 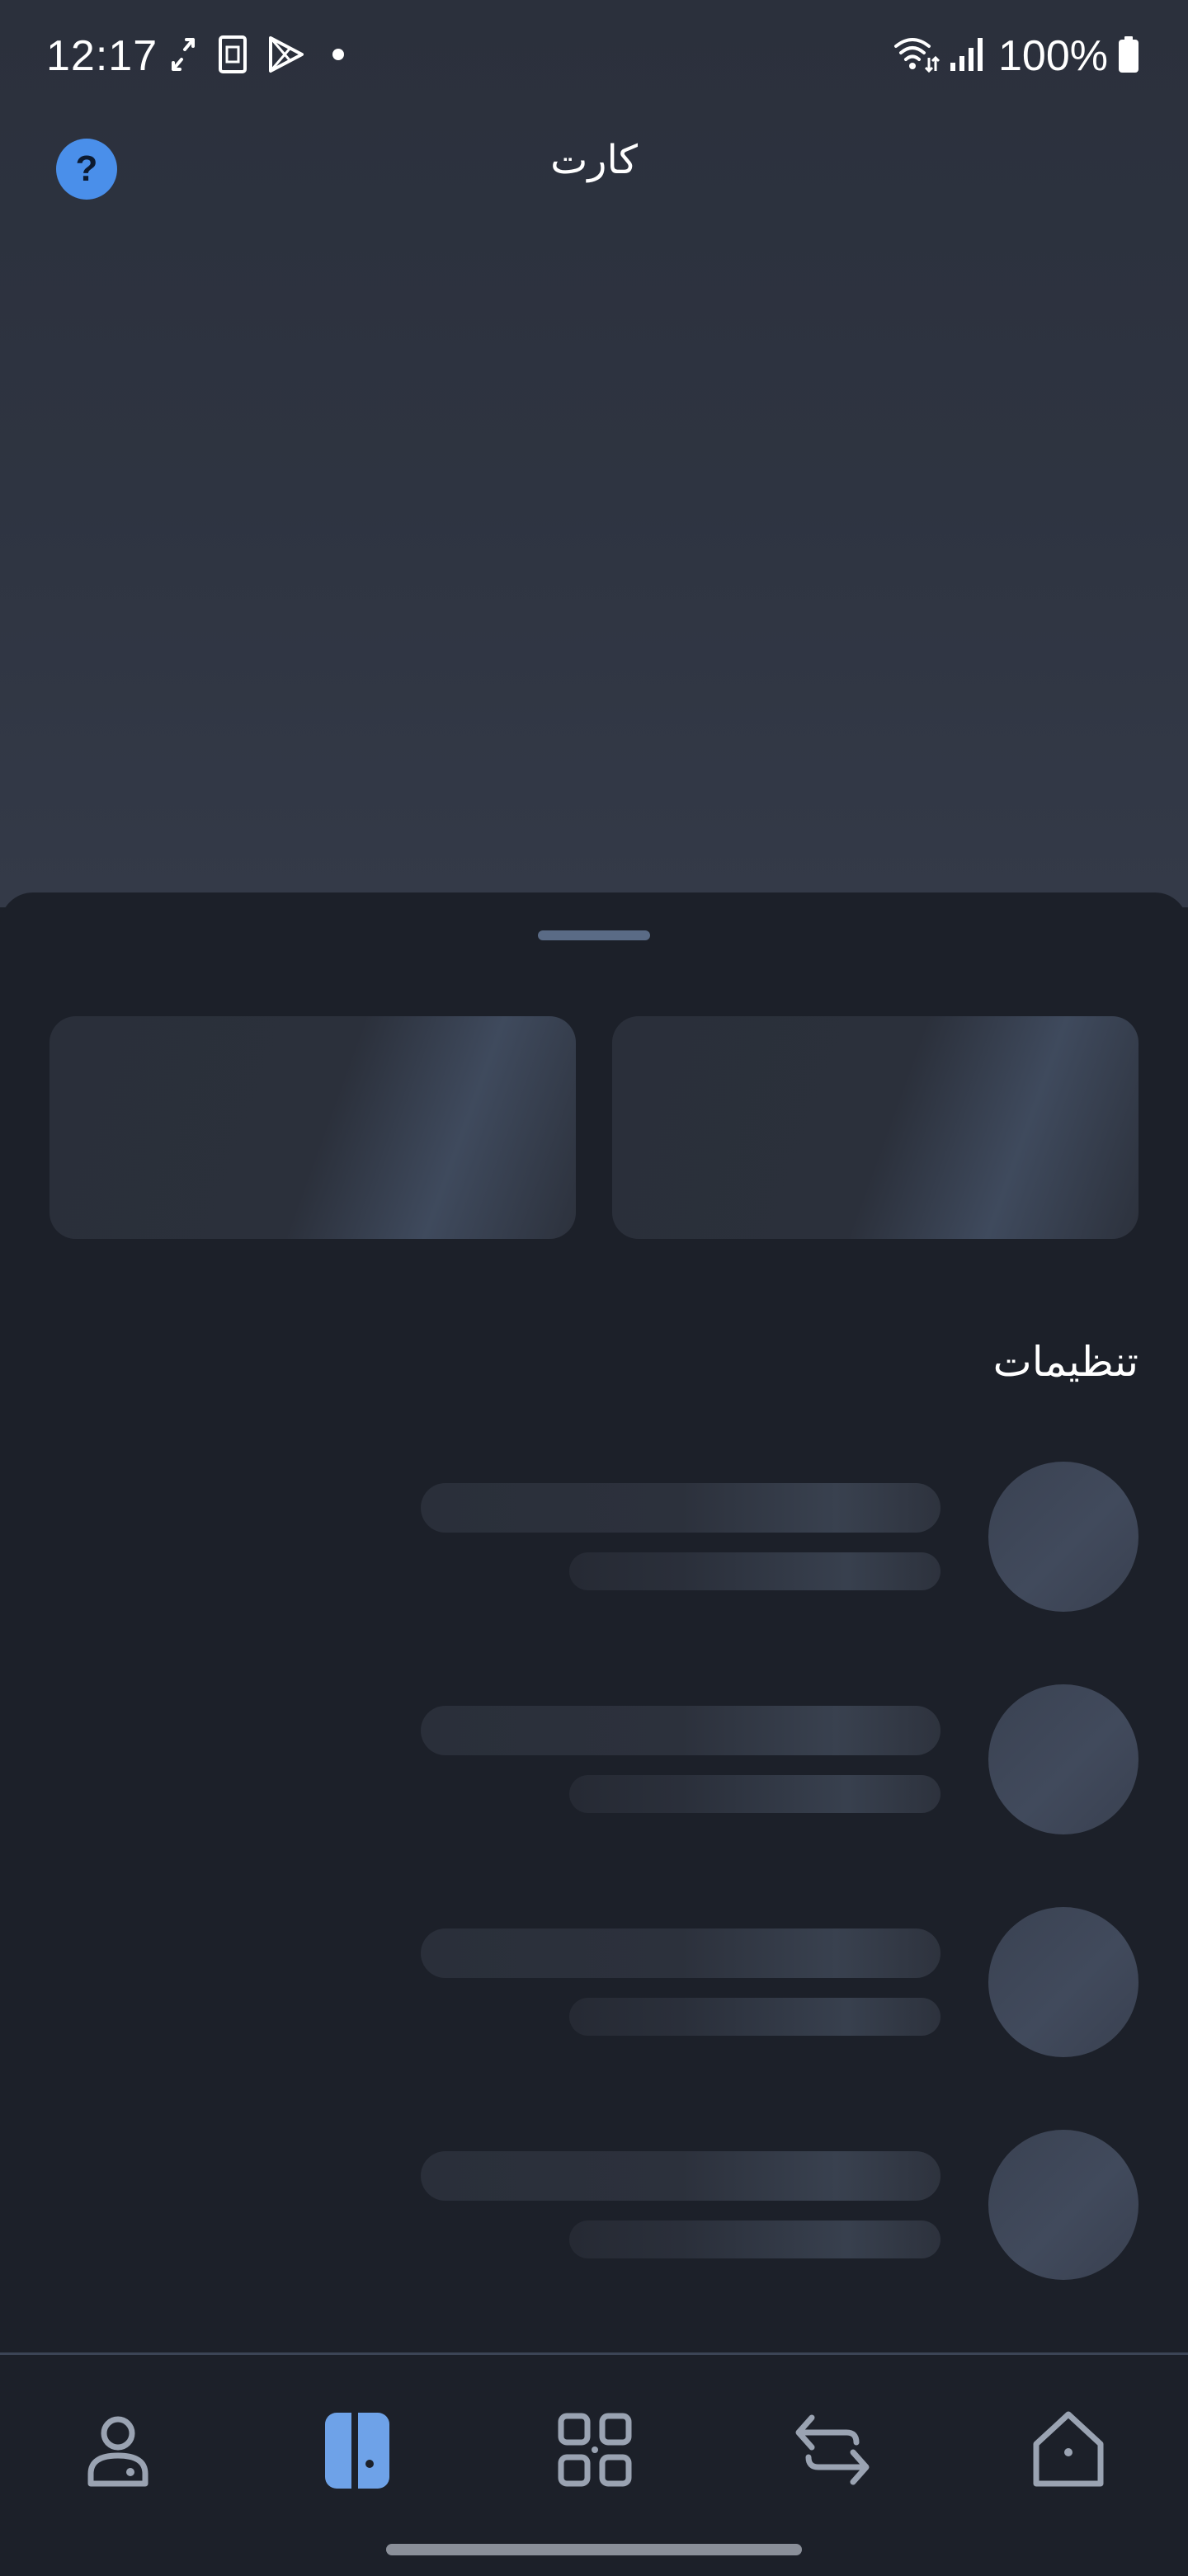 I want to click on home-icon, so click(x=1068, y=2449).